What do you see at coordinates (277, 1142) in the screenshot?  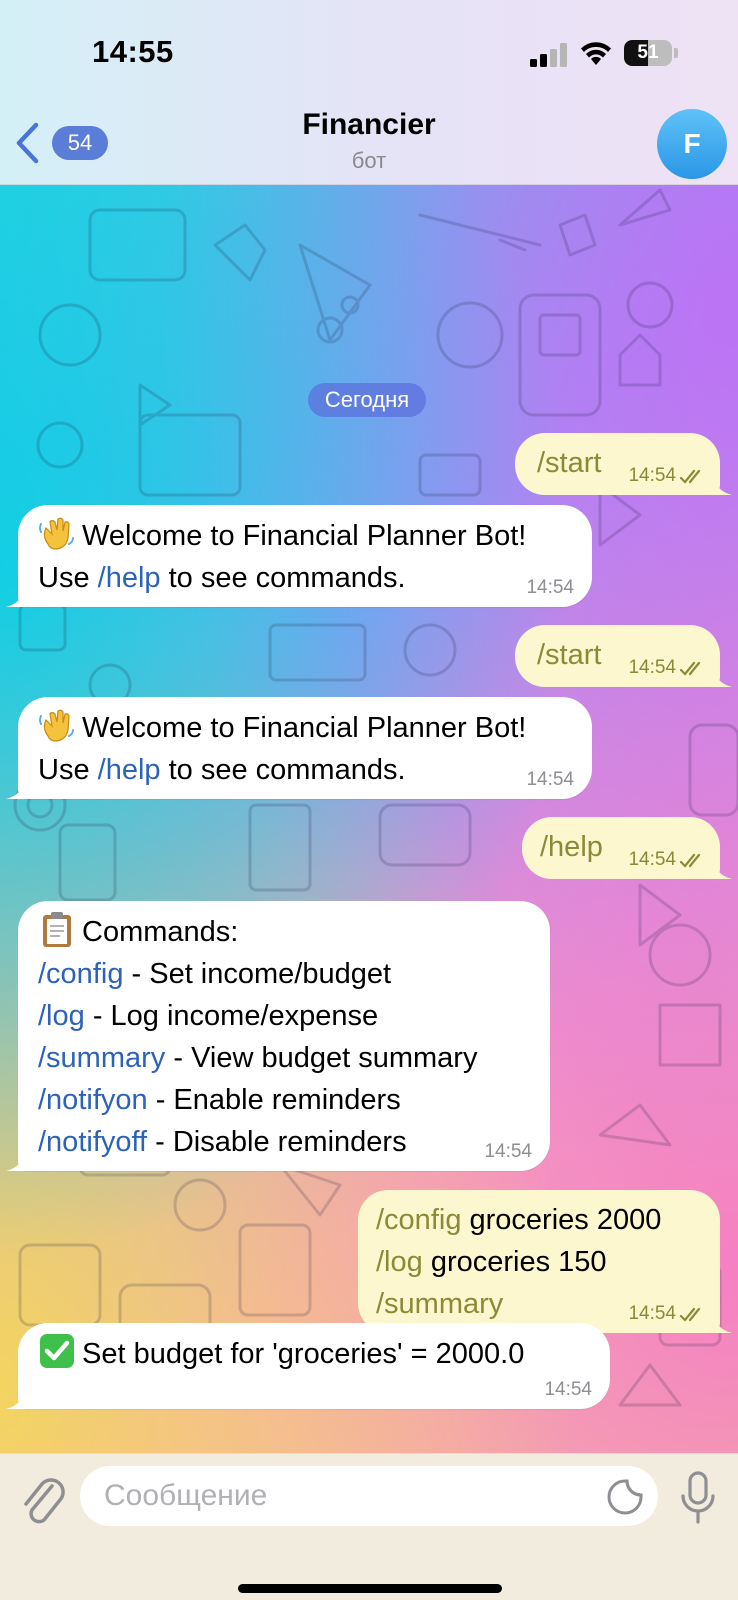 I see `command-description: - Disable reminders` at bounding box center [277, 1142].